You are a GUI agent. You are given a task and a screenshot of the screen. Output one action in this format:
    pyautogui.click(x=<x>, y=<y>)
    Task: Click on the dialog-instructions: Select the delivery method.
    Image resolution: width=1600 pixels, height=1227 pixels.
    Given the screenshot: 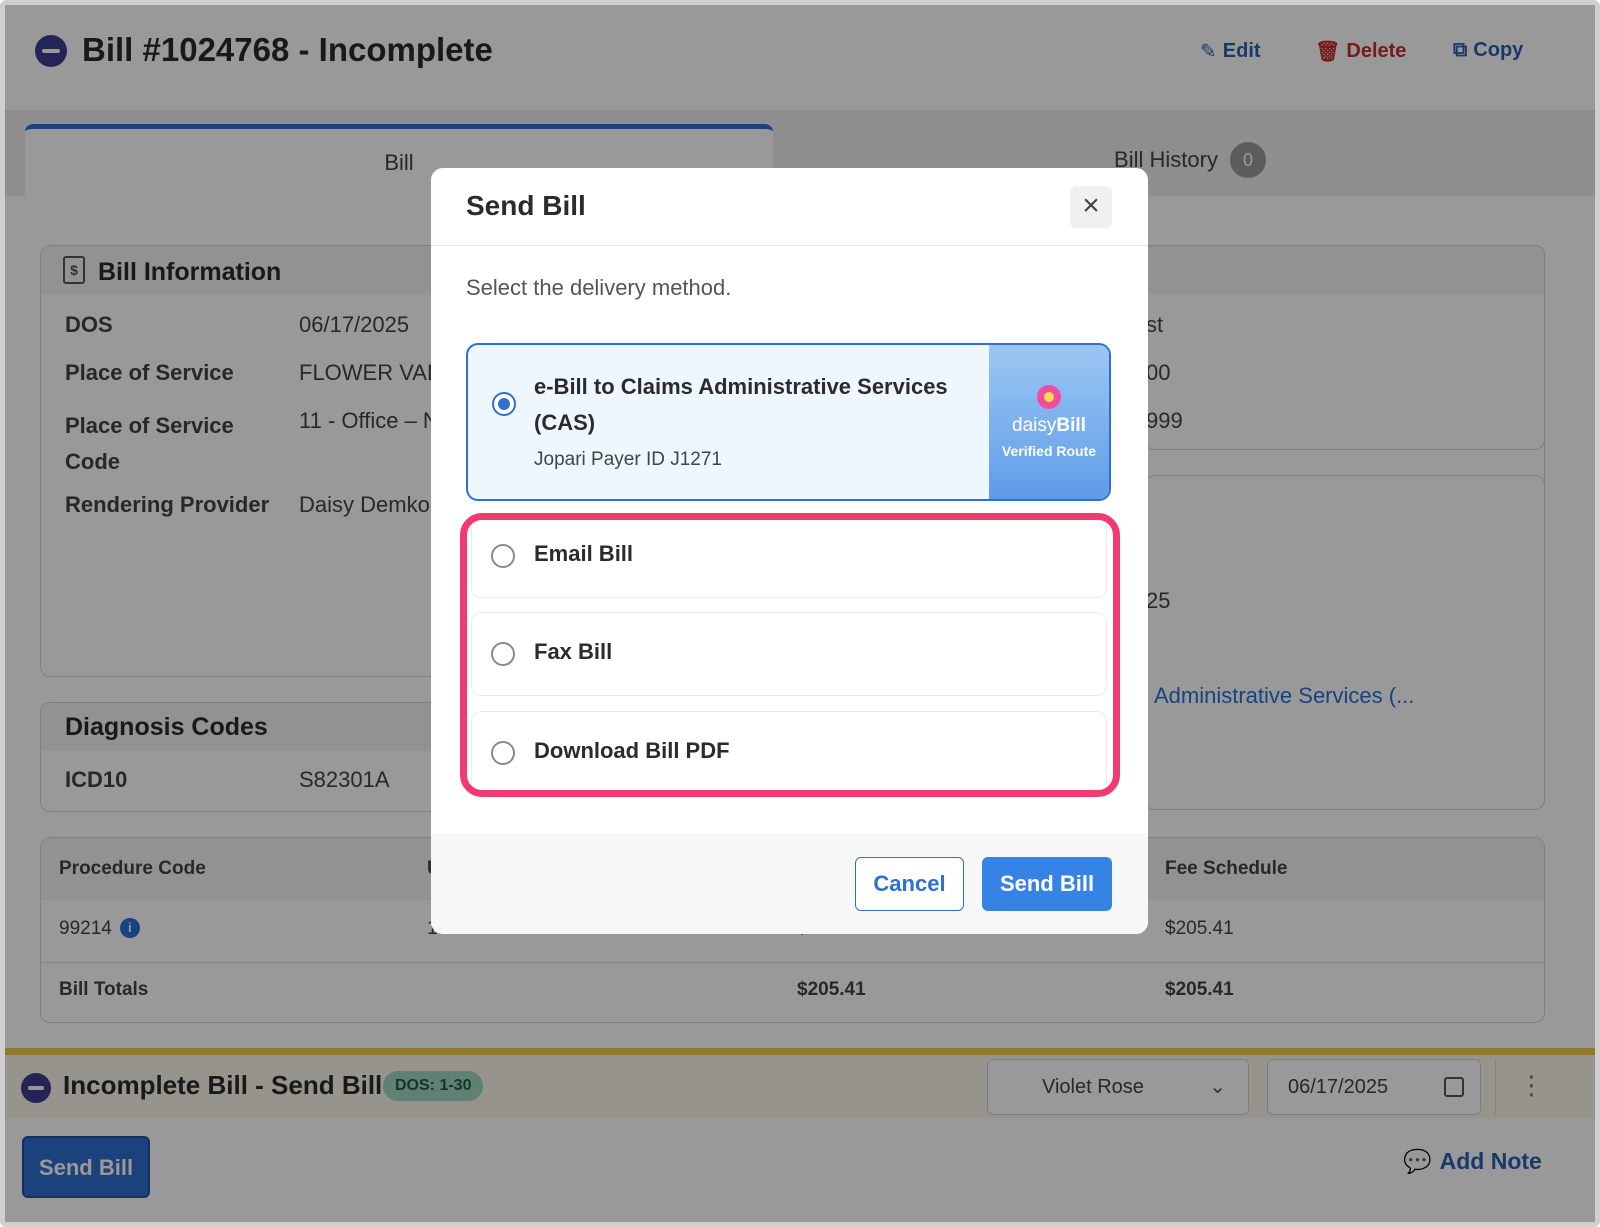 What is the action you would take?
    pyautogui.click(x=599, y=287)
    